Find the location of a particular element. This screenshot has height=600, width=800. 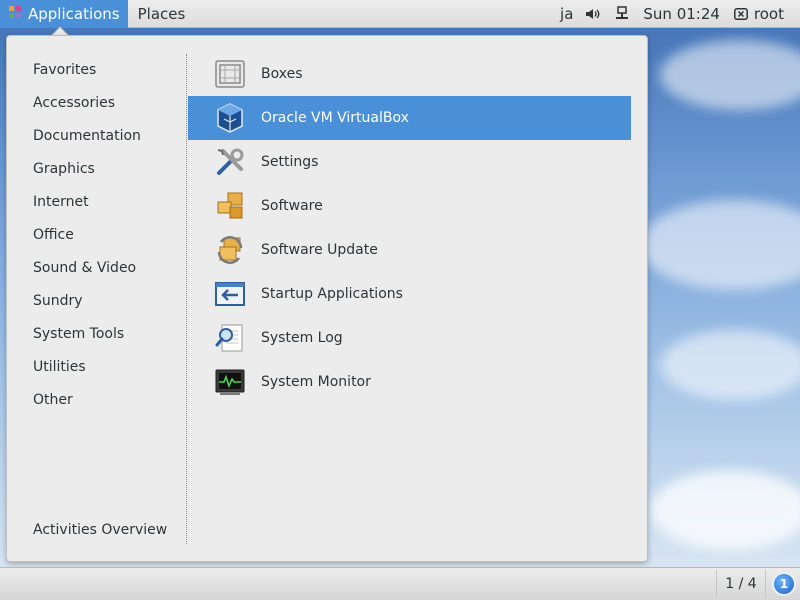

input-language-indicator: ja is located at coordinates (566, 14).